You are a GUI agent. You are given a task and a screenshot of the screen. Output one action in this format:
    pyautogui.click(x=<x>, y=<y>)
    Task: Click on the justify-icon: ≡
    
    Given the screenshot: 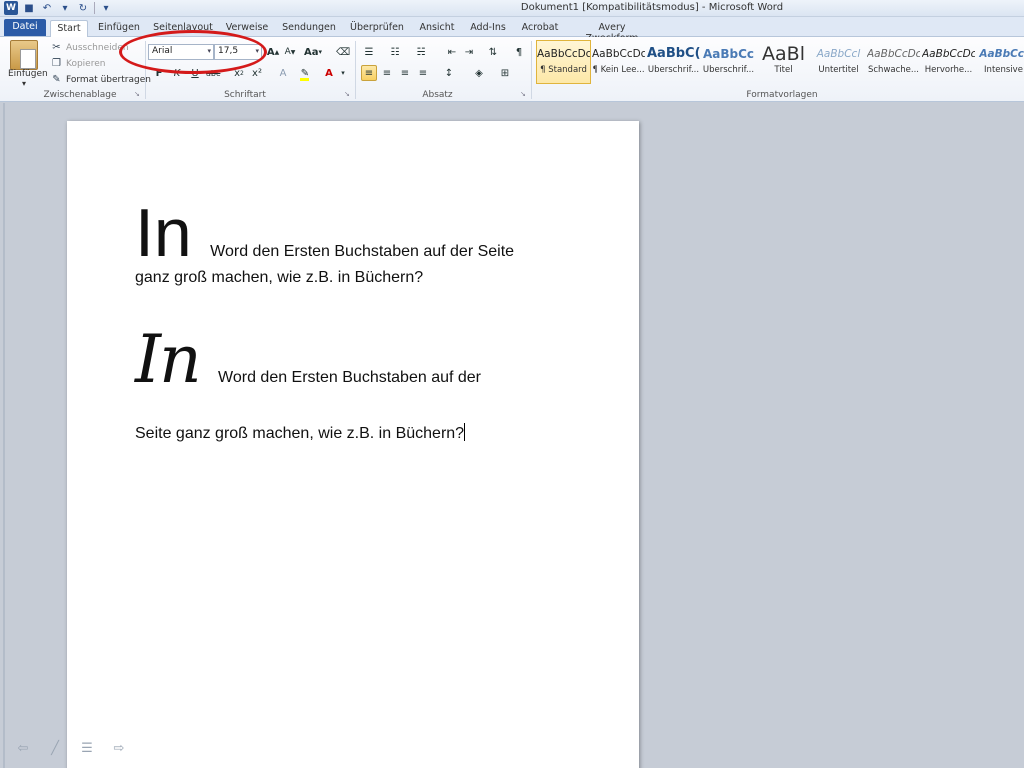 What is the action you would take?
    pyautogui.click(x=423, y=73)
    